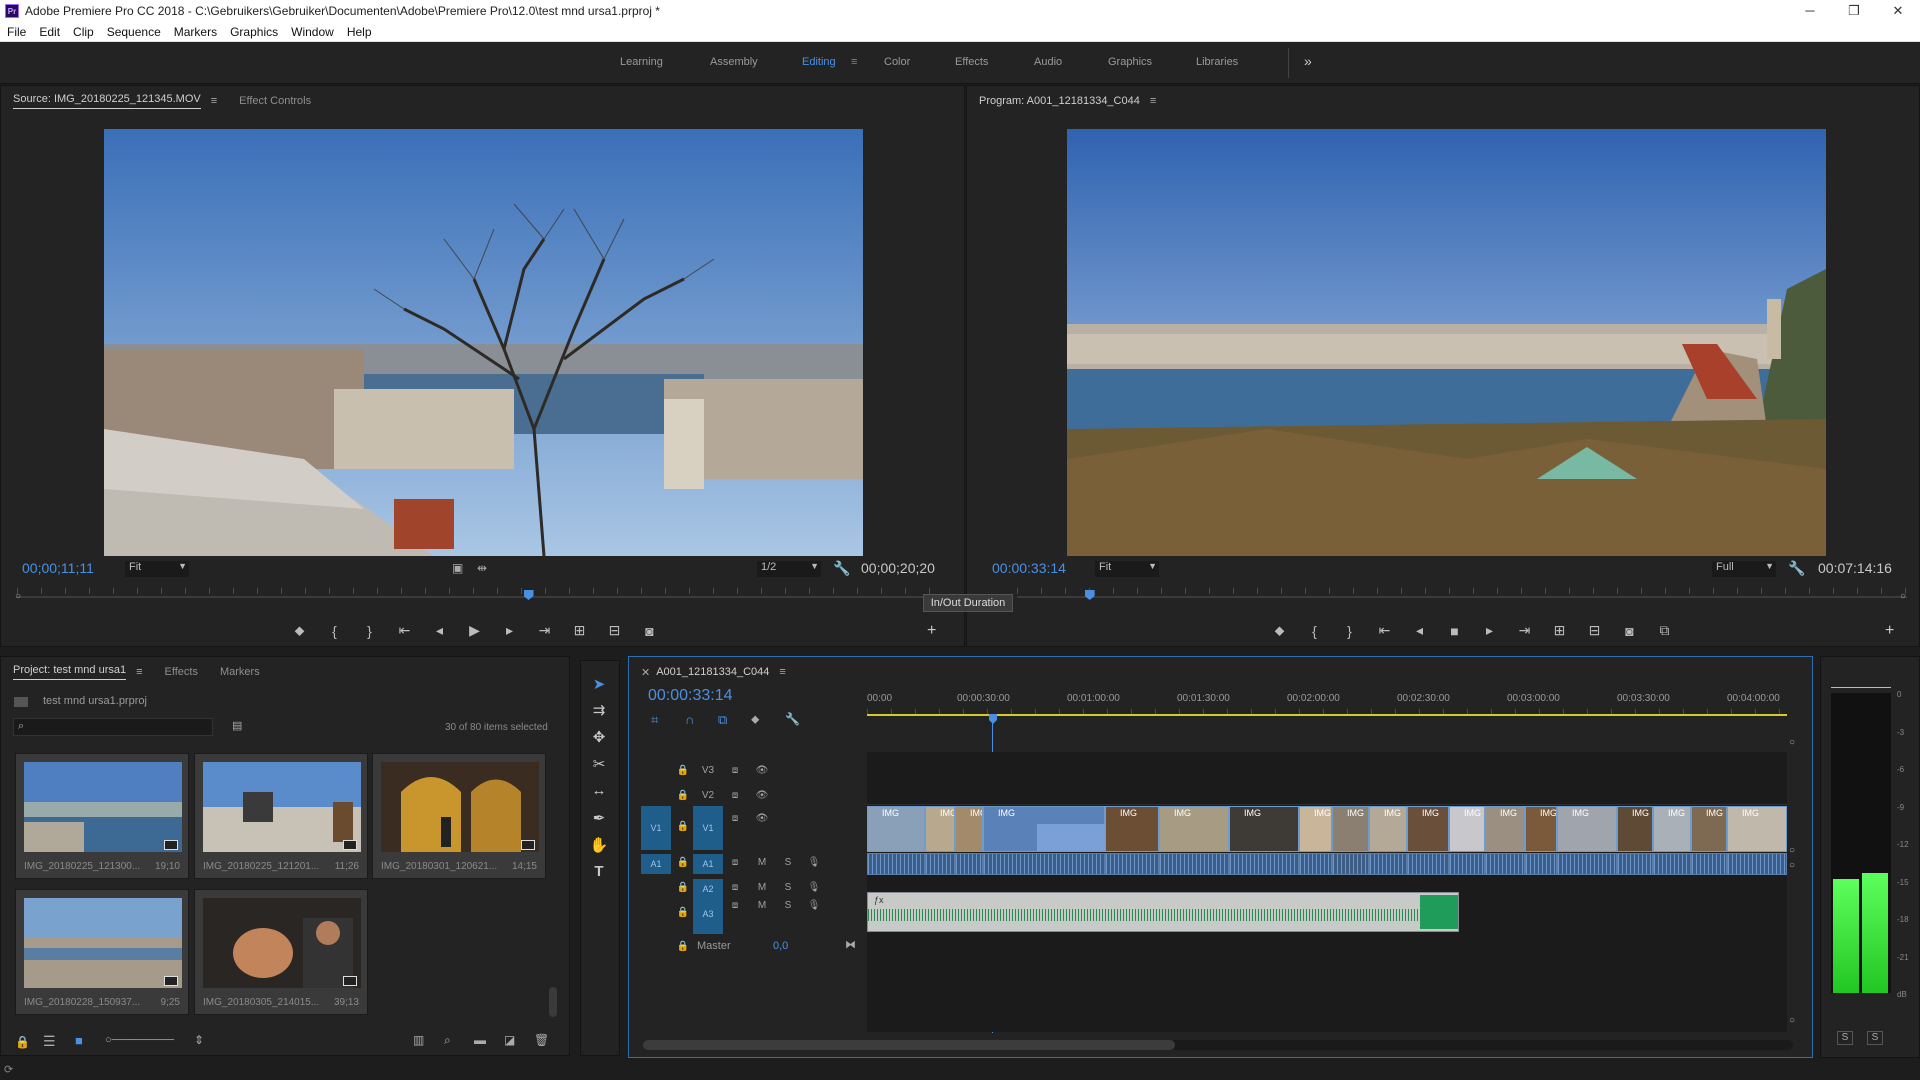 This screenshot has height=1080, width=1920. What do you see at coordinates (1048, 62) in the screenshot?
I see `workspace-audio: Audio` at bounding box center [1048, 62].